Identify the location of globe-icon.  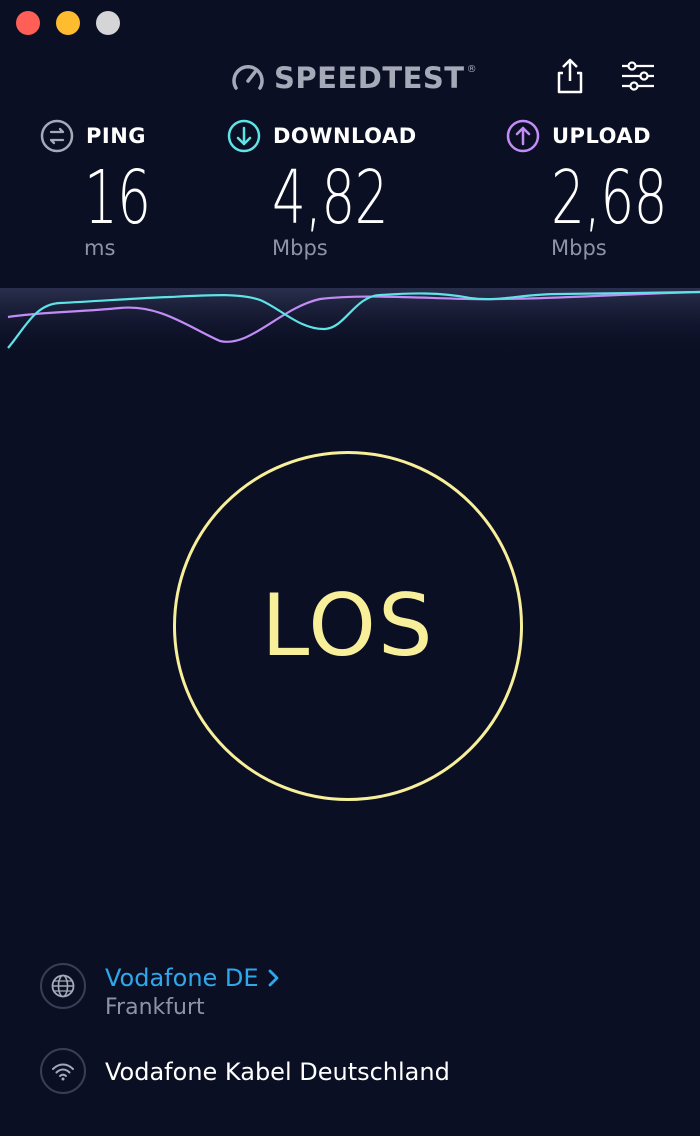
(63, 986).